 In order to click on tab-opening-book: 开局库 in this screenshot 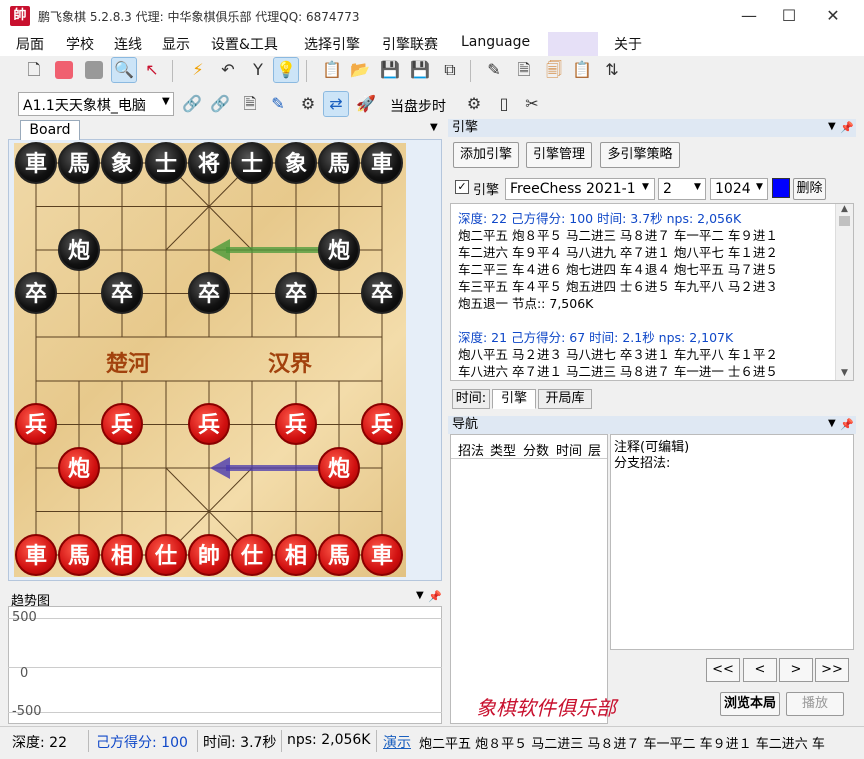, I will do `click(565, 399)`.